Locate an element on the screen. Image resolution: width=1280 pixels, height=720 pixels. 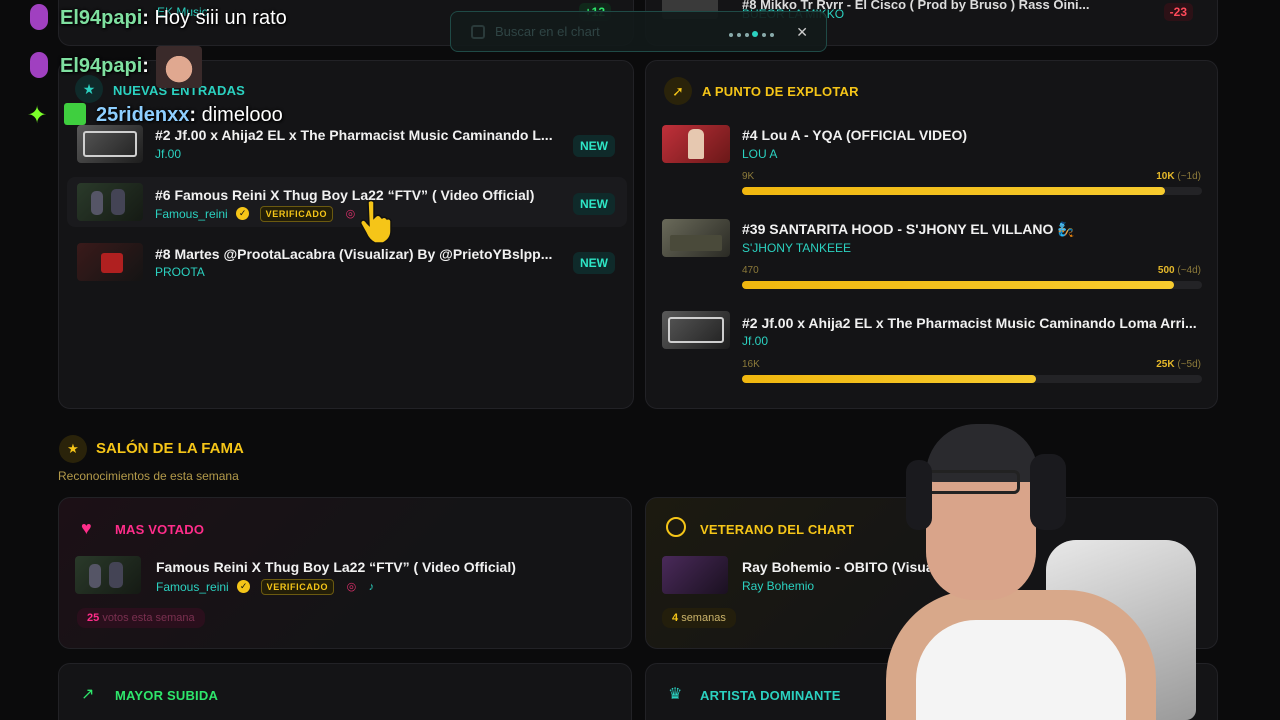
votes-pill: 25 votos esta semana is located at coordinates (141, 618).